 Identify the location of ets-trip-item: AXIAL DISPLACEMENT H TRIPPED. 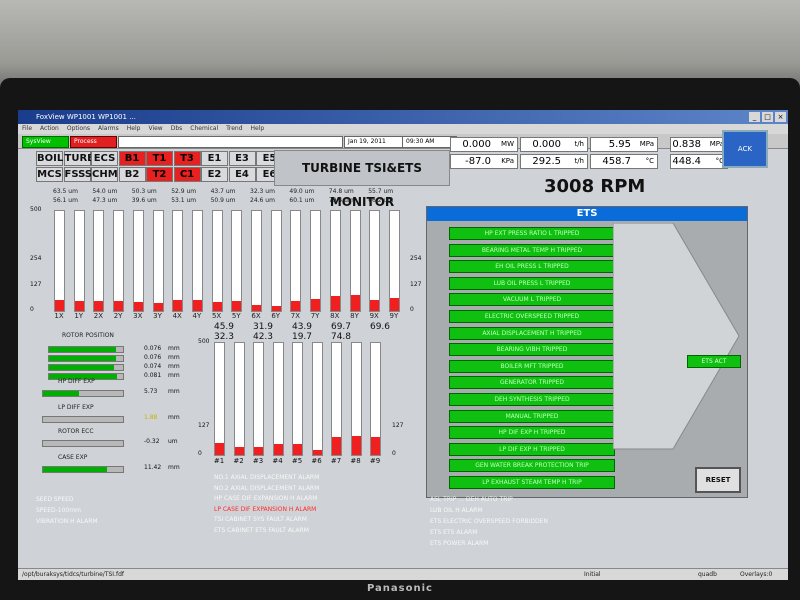
(532, 333).